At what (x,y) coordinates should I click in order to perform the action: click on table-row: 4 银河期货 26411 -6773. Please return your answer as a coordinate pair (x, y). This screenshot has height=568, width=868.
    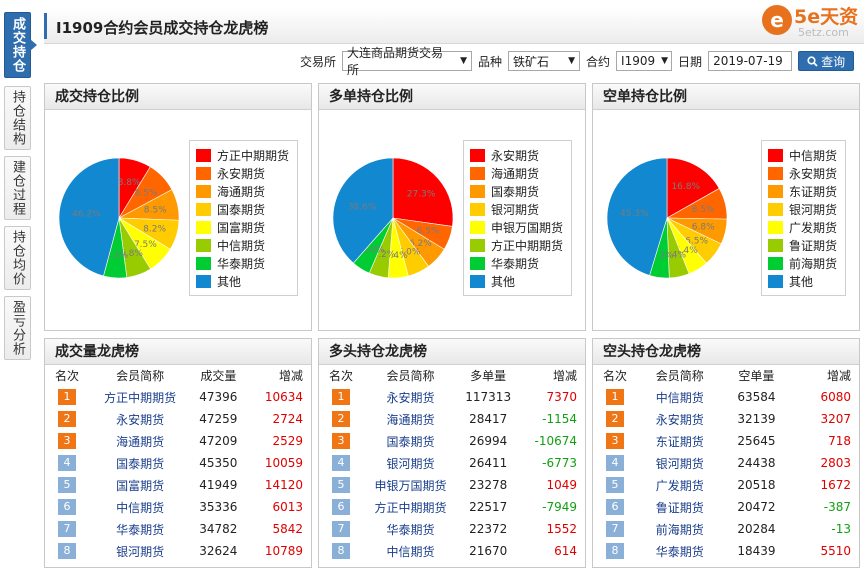
    Looking at the image, I should click on (452, 463).